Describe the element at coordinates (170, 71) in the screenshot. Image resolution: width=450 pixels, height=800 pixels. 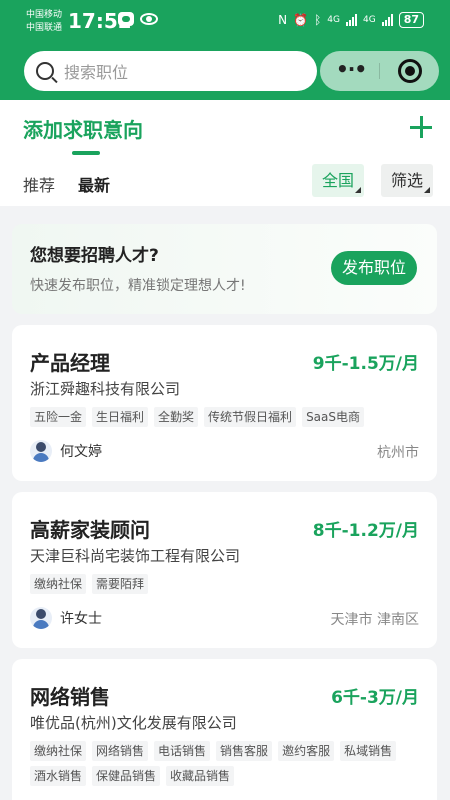
I see `search-input: 搜索职位` at that location.